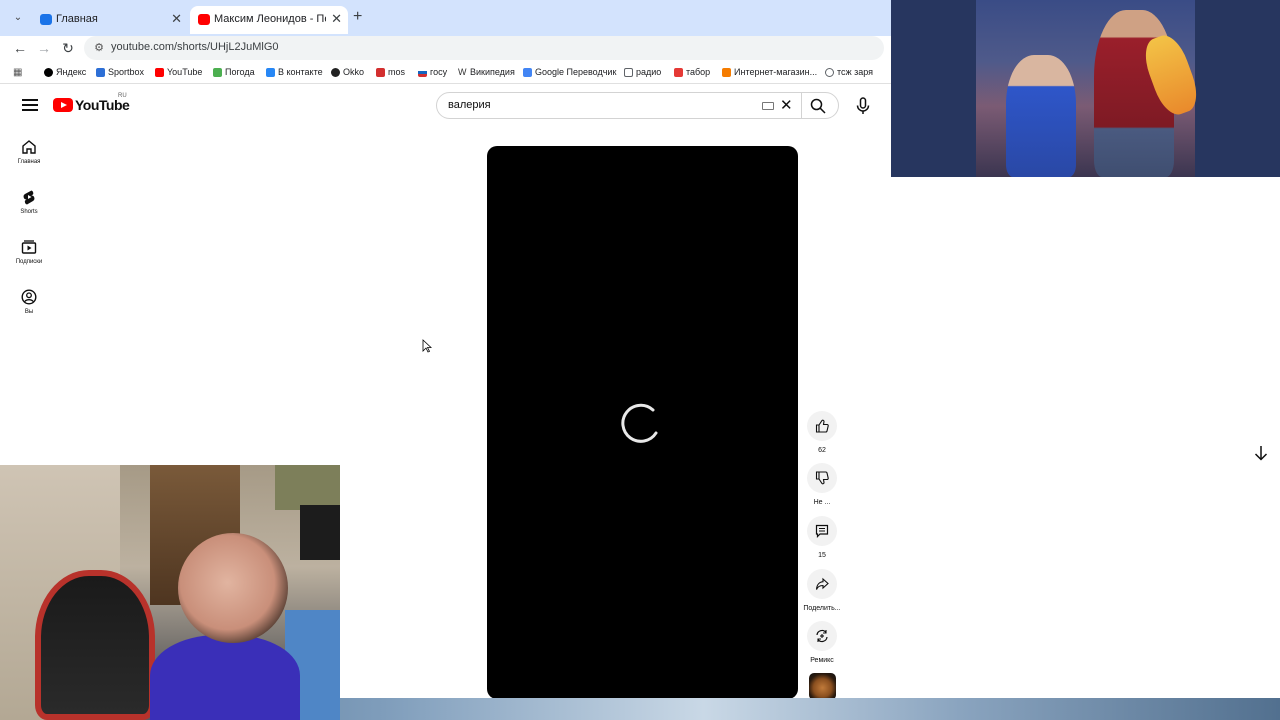  I want to click on remix-icon, so click(822, 636).